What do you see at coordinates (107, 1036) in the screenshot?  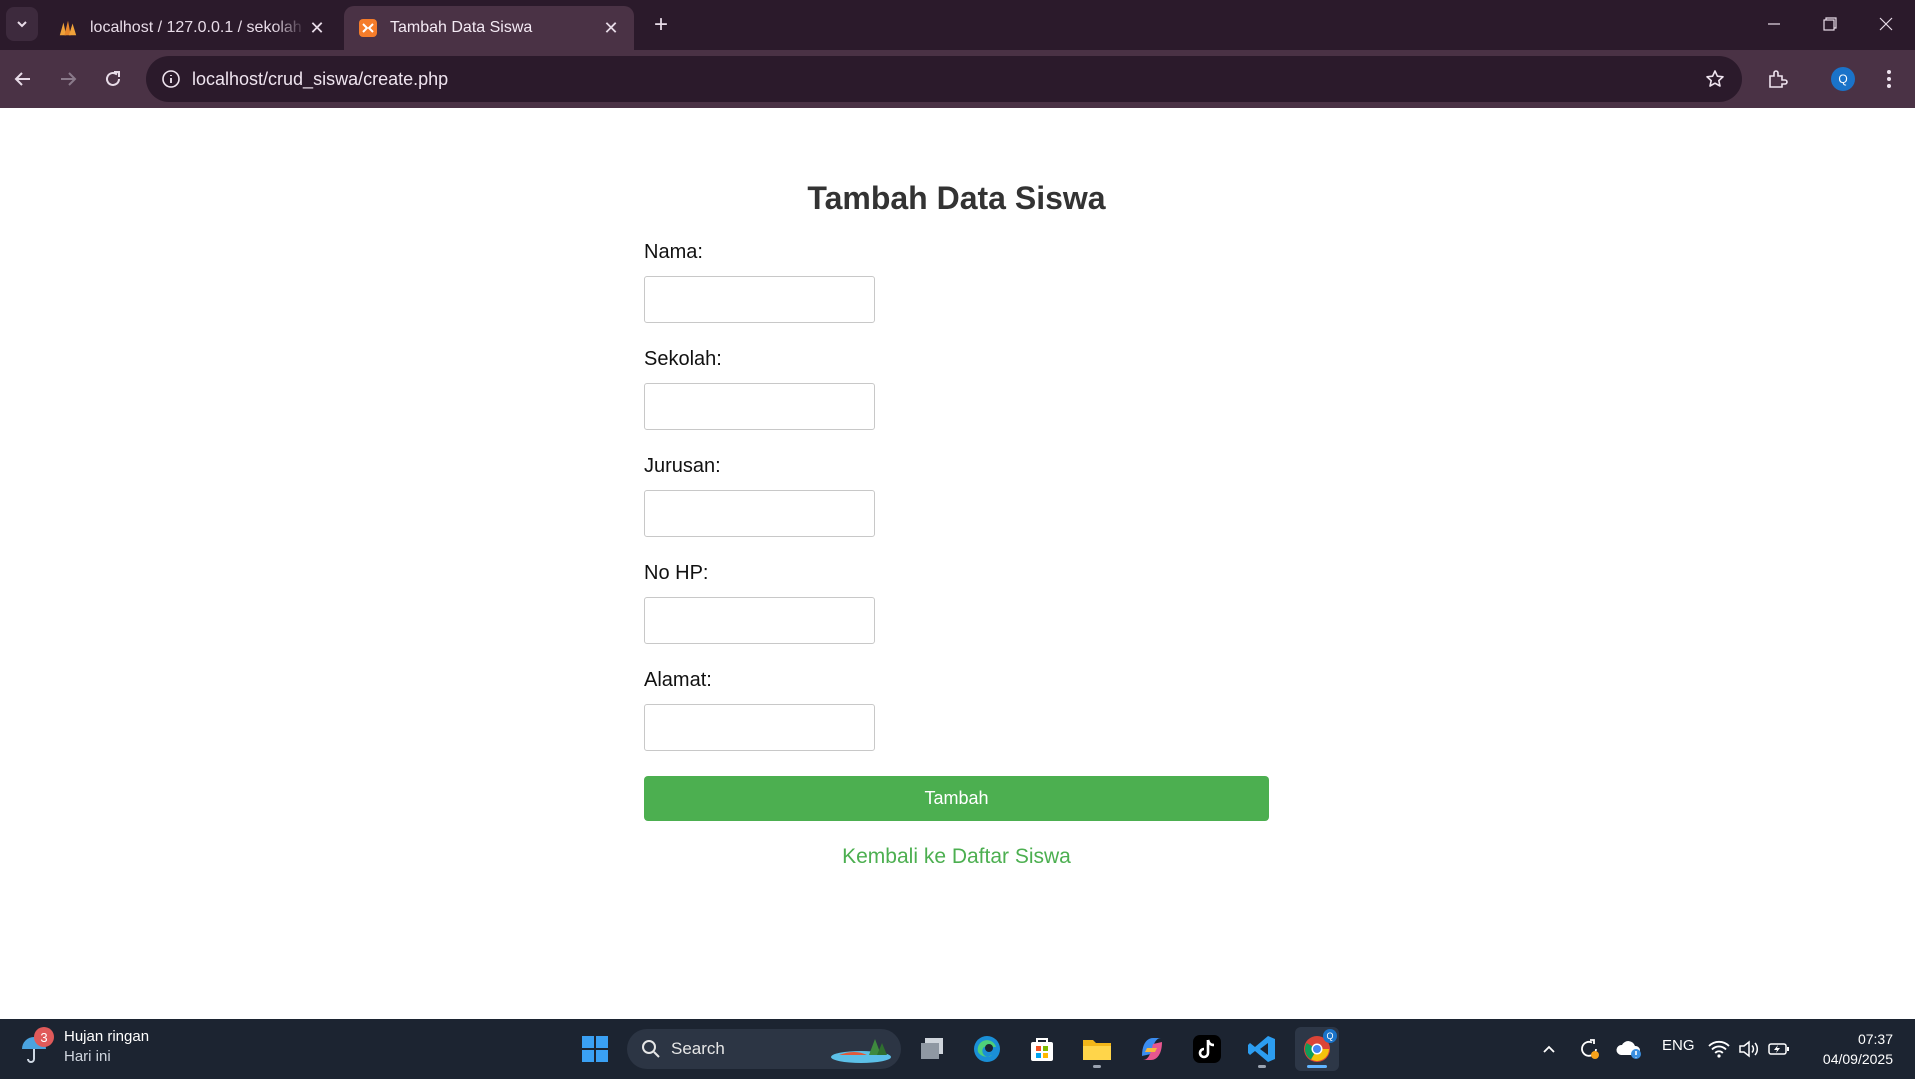 I see `weather-title: Hujan ringan` at bounding box center [107, 1036].